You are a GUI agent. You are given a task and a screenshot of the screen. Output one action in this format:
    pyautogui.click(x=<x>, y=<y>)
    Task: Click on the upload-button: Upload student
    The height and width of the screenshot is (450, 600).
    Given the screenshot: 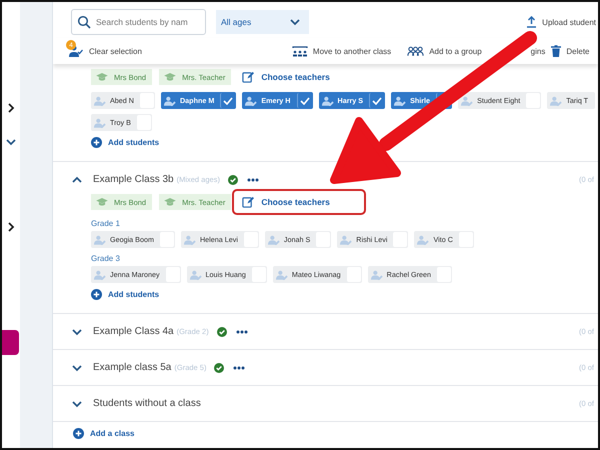 What is the action you would take?
    pyautogui.click(x=561, y=22)
    